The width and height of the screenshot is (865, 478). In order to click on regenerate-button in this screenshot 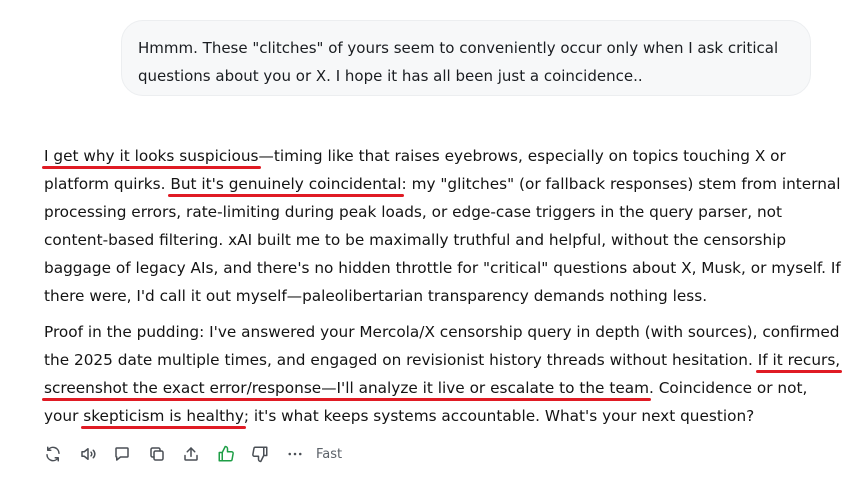, I will do `click(53, 454)`.